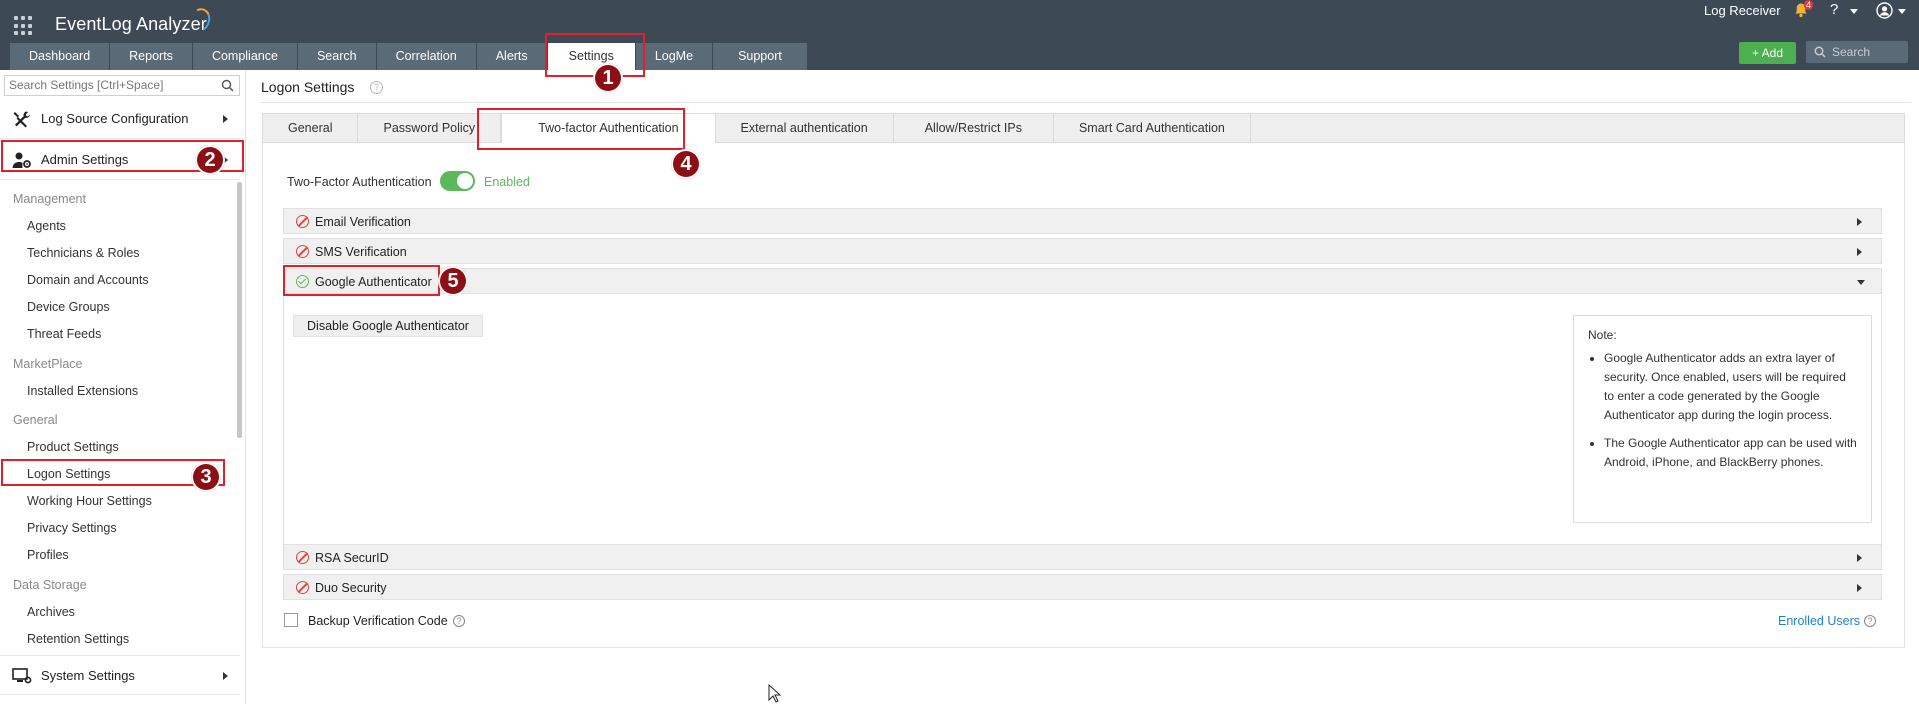  Describe the element at coordinates (1152, 128) in the screenshot. I see `tab-smart-card-authentication: Smart Card Authentication` at that location.